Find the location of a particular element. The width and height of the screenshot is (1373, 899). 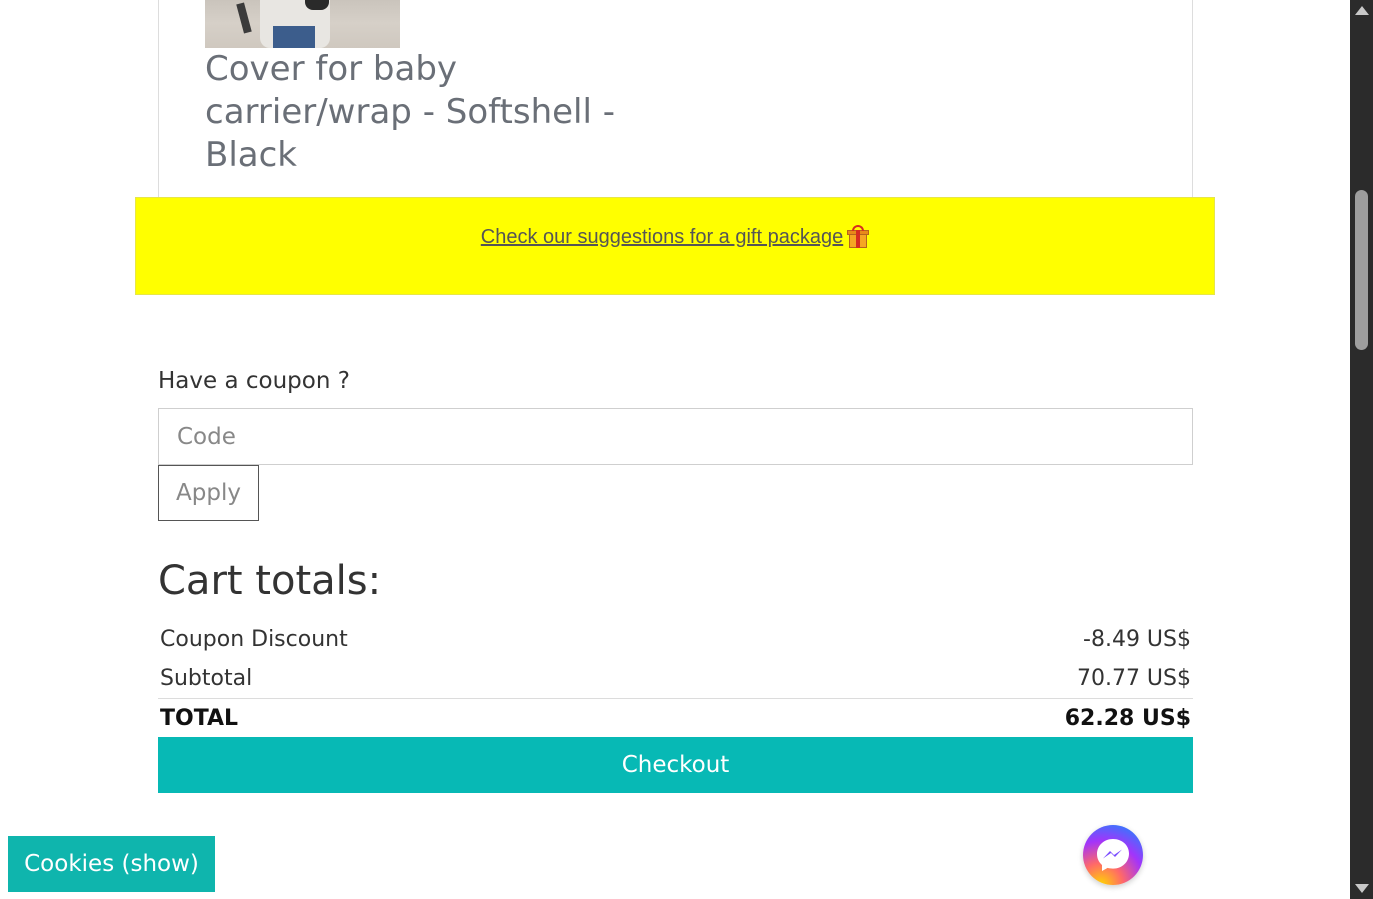

messenger-chat-button is located at coordinates (1113, 855).